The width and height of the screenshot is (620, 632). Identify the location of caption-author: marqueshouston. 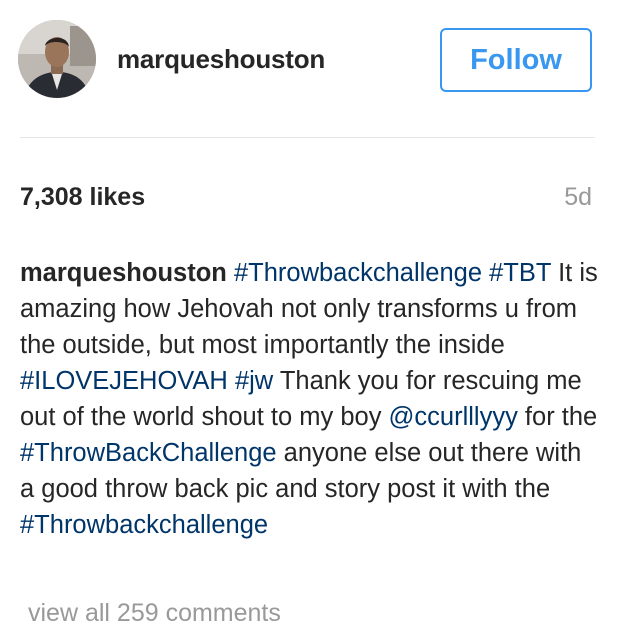
(123, 273).